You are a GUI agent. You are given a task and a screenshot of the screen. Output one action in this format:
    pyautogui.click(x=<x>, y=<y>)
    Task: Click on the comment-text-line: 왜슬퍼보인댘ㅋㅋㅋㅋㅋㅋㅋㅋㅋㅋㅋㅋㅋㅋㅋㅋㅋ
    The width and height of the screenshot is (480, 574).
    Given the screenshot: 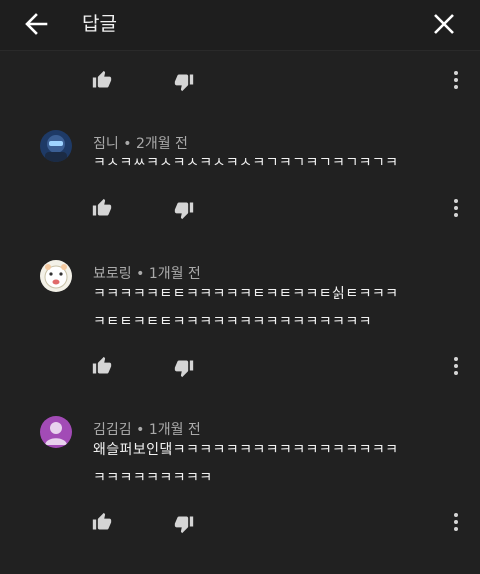 What is the action you would take?
    pyautogui.click(x=246, y=450)
    